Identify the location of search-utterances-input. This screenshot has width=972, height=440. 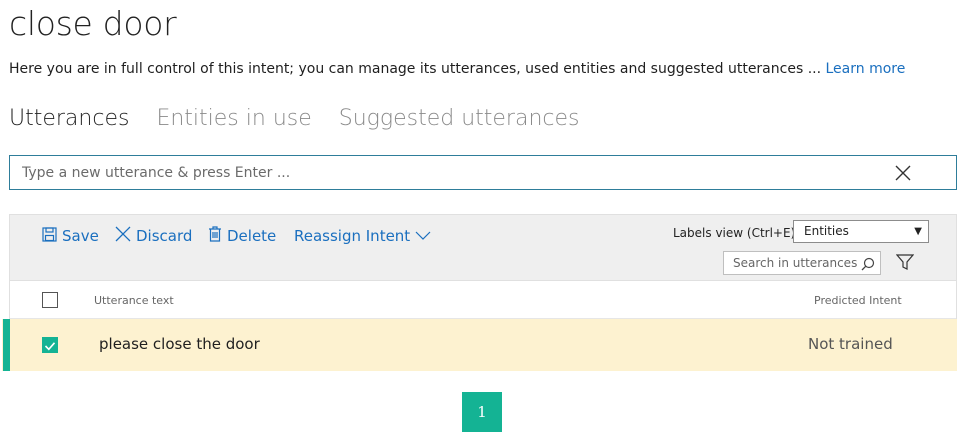
(802, 263).